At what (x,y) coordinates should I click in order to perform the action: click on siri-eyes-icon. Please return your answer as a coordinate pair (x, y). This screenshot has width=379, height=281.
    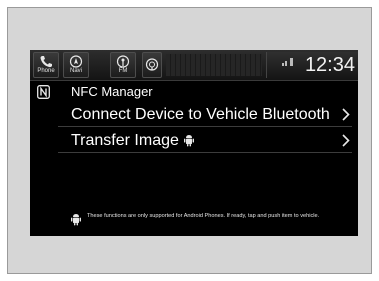
    Looking at the image, I should click on (152, 64).